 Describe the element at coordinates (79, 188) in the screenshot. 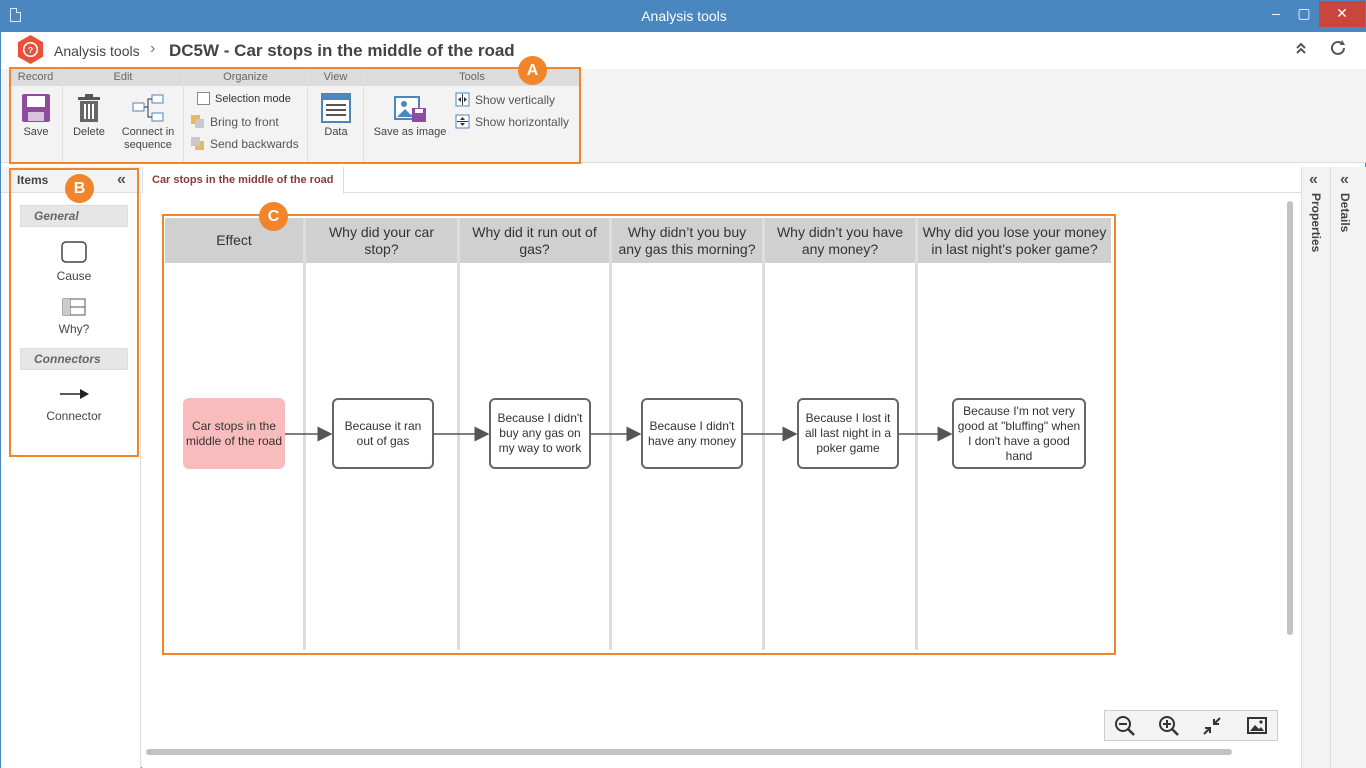

I see `badge-b: B` at that location.